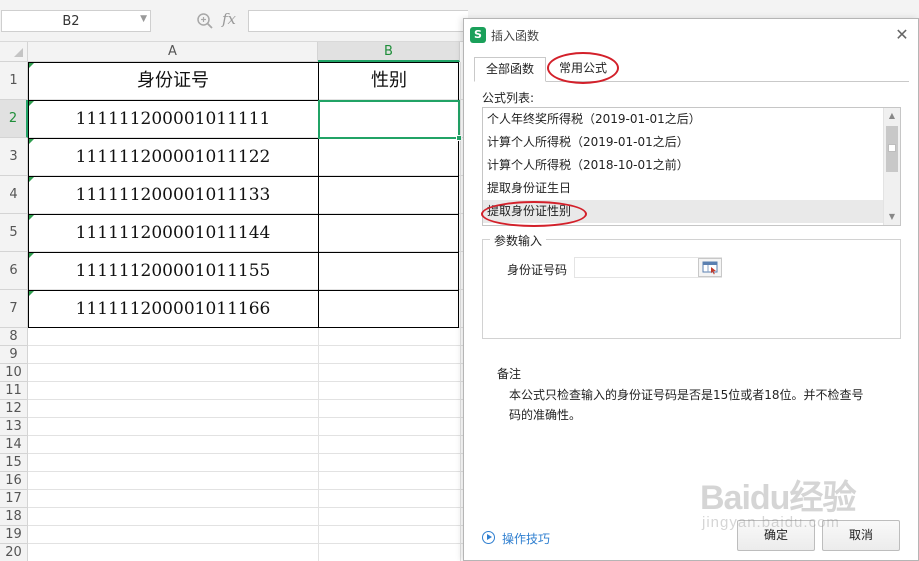  Describe the element at coordinates (14, 481) in the screenshot. I see `row-header: 16` at that location.